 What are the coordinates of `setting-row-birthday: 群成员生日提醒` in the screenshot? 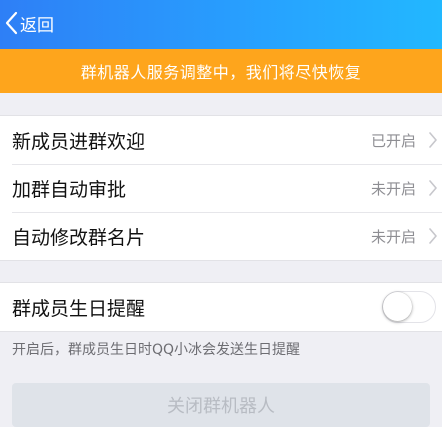 It's located at (221, 307).